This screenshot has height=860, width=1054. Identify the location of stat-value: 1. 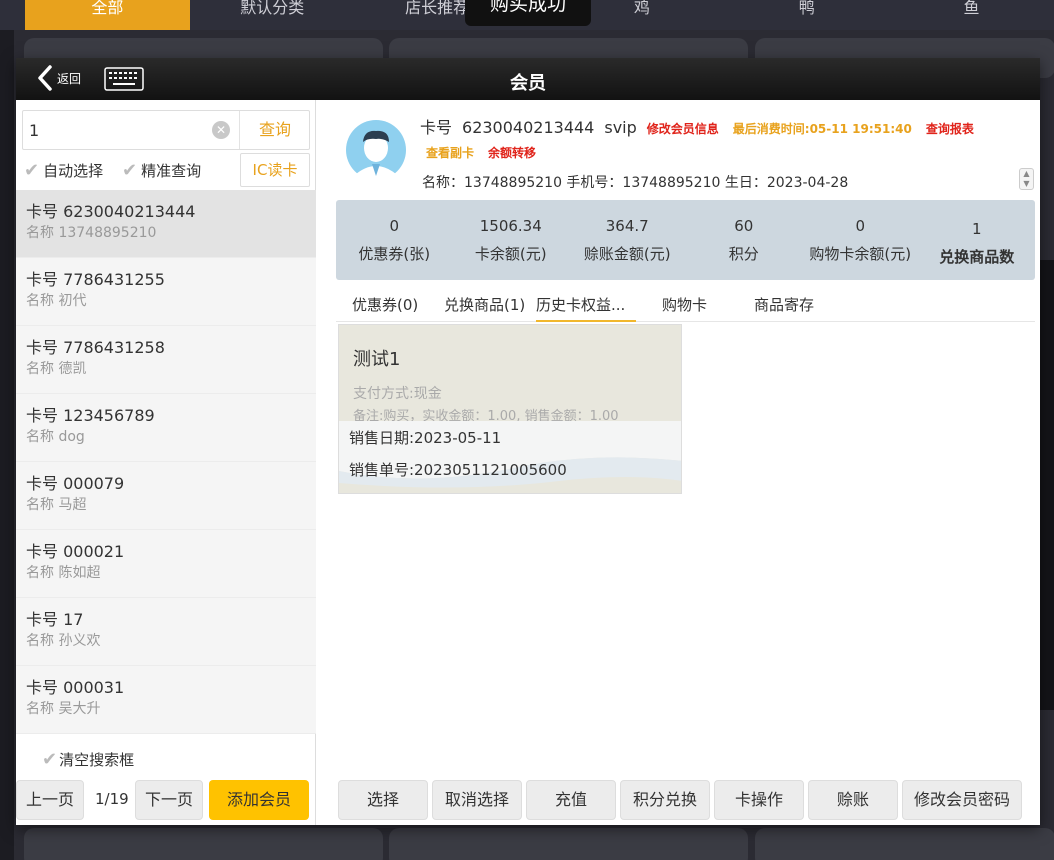
(976, 229).